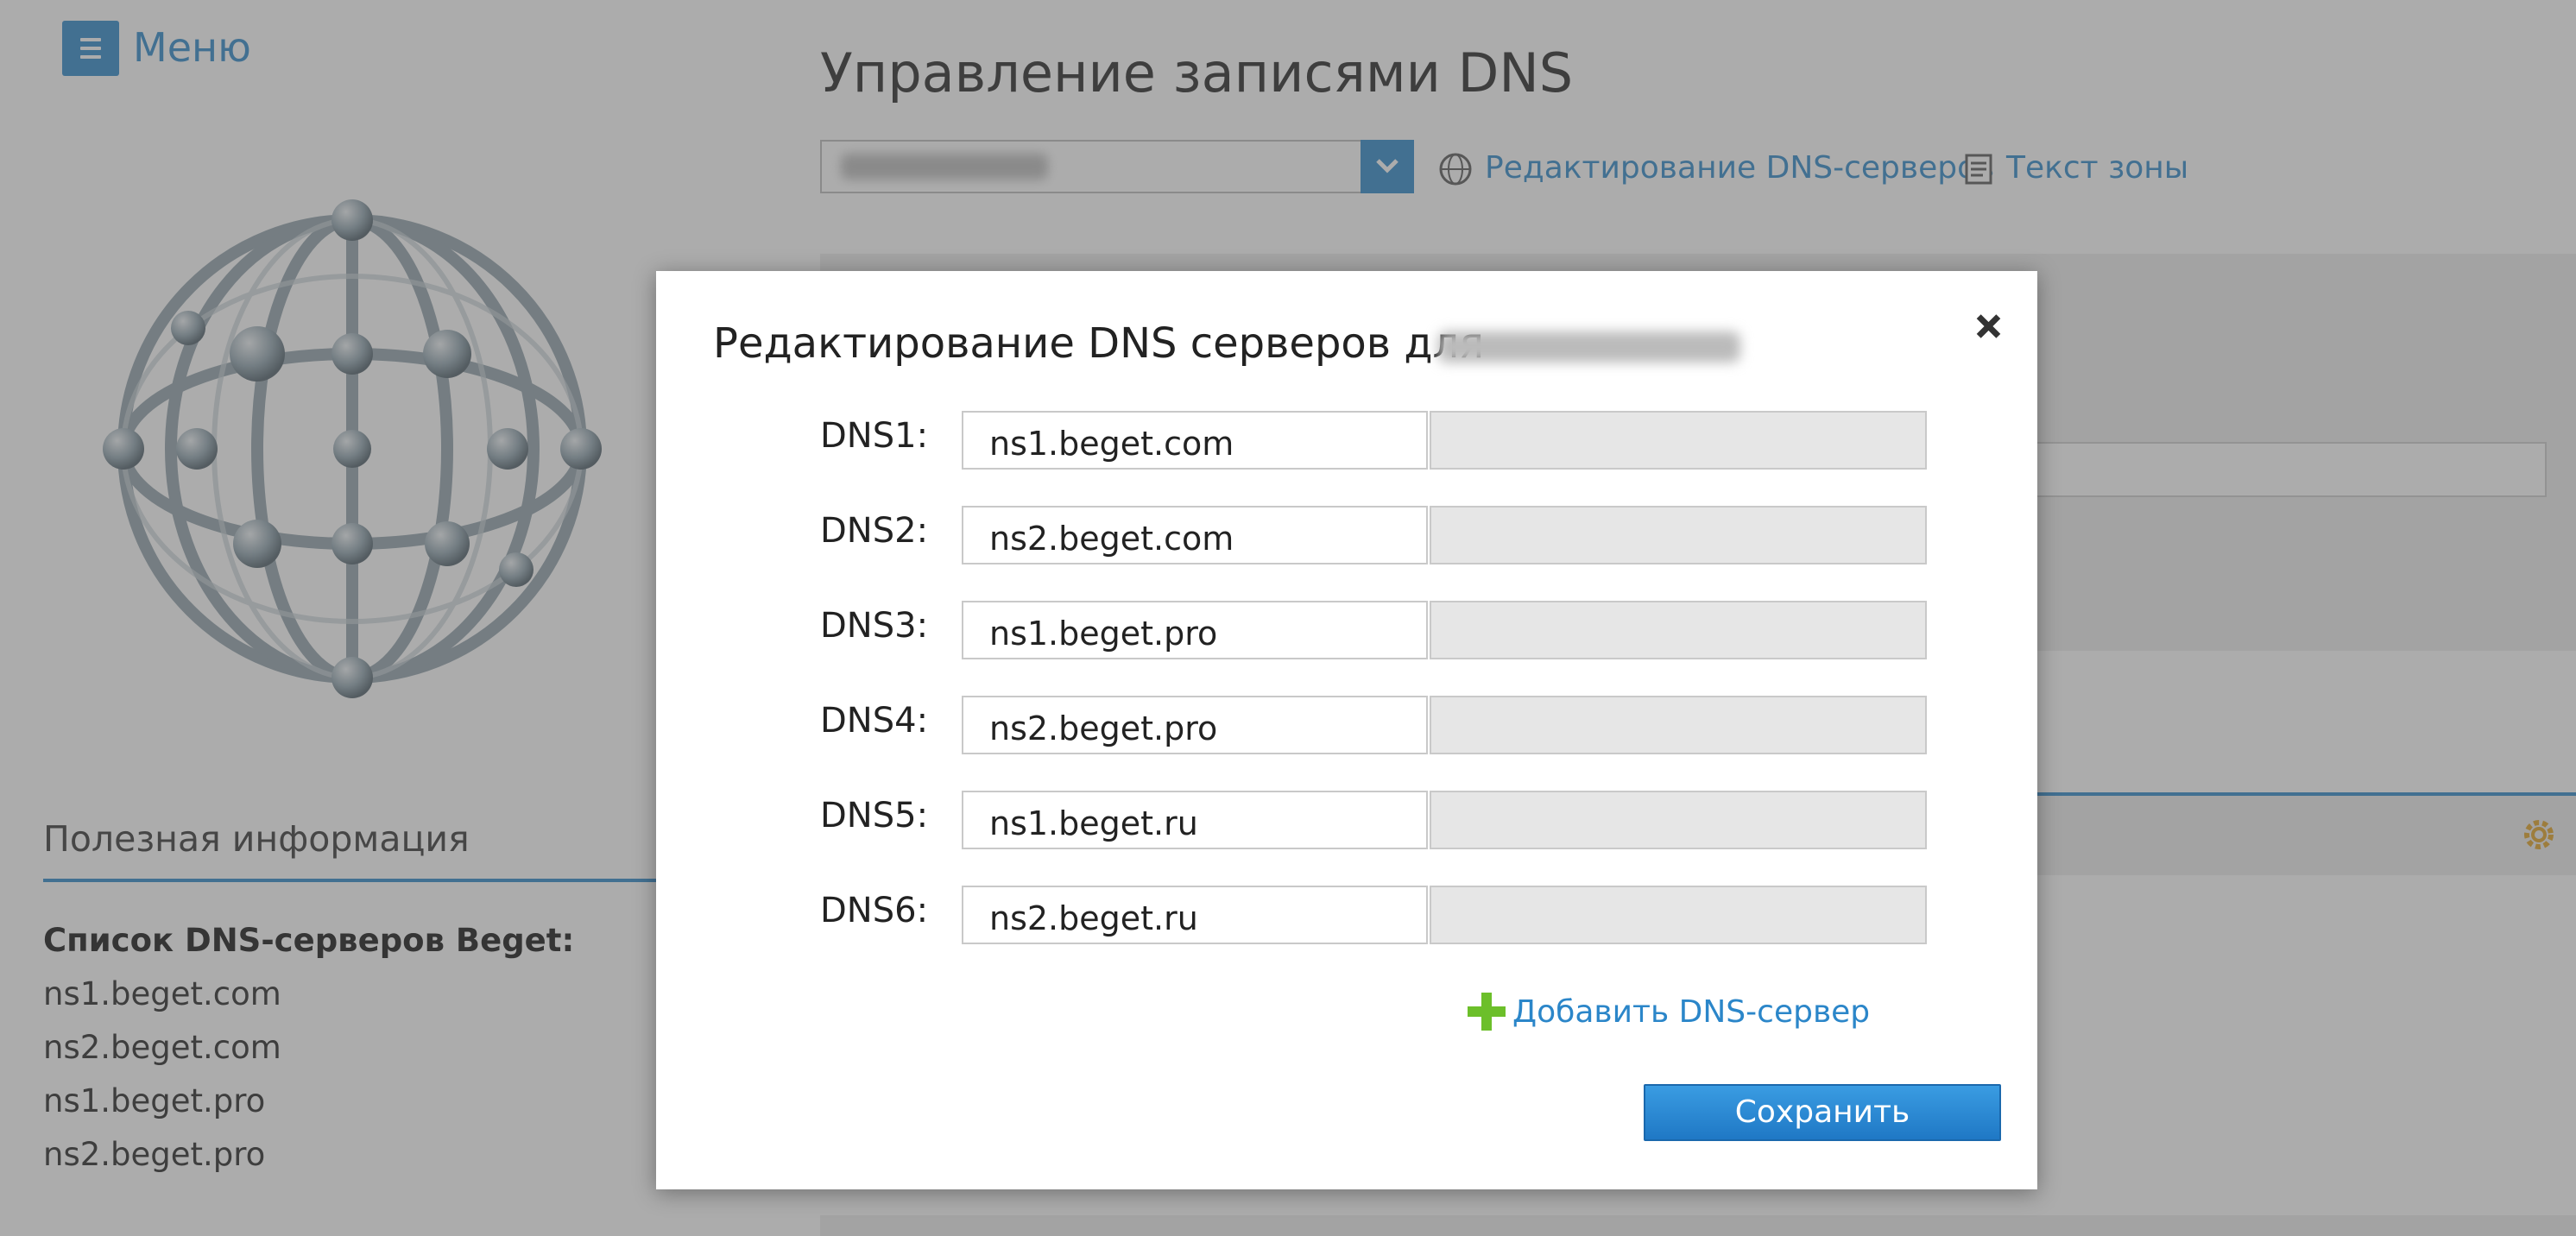  What do you see at coordinates (1487, 1012) in the screenshot?
I see `plus-icon` at bounding box center [1487, 1012].